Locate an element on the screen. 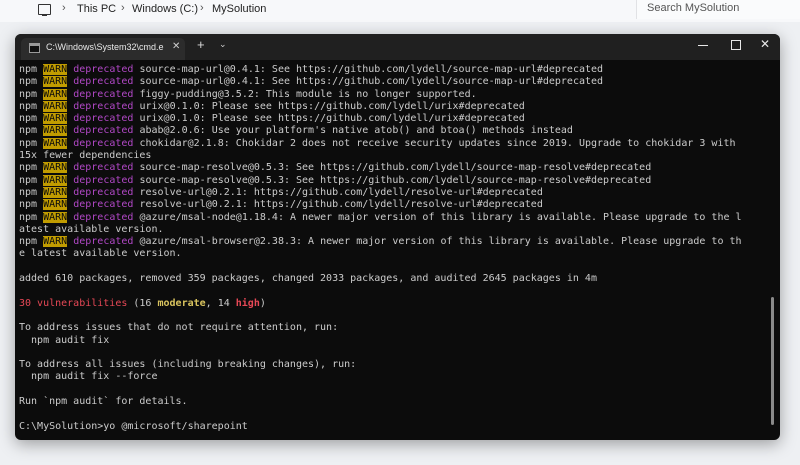 Image resolution: width=800 pixels, height=465 pixels. scrollbar is located at coordinates (772, 361).